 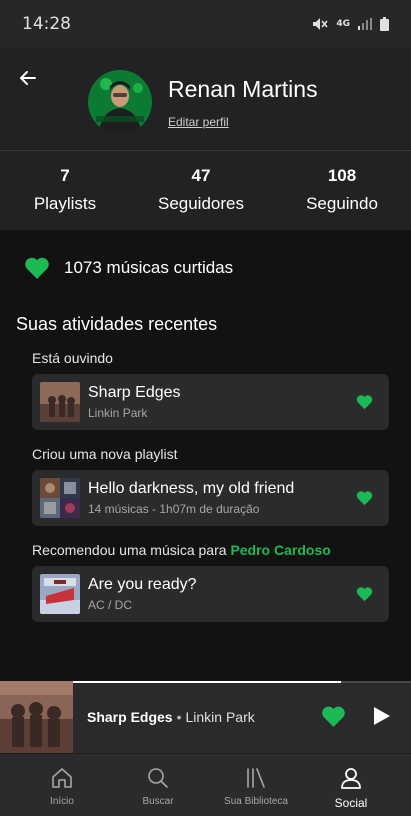 What do you see at coordinates (256, 778) in the screenshot?
I see `library-icon` at bounding box center [256, 778].